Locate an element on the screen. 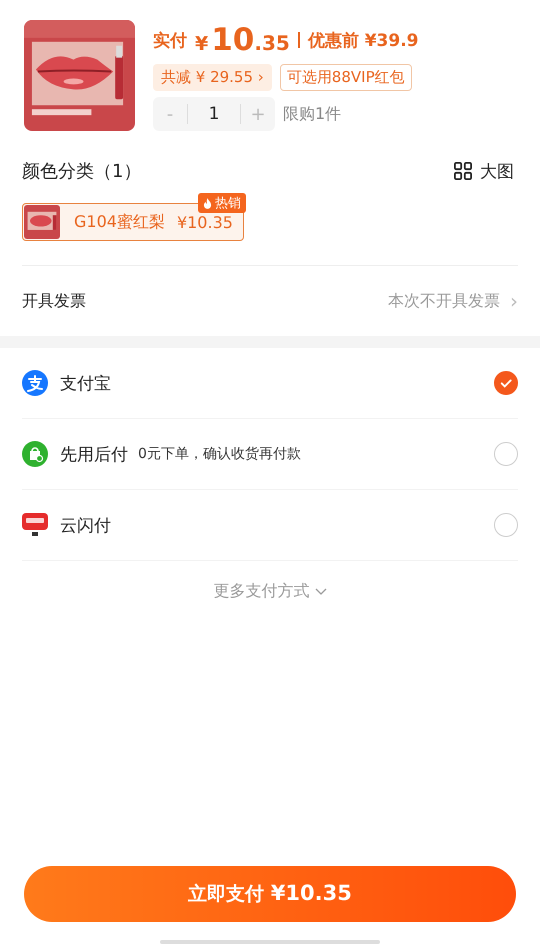 The height and width of the screenshot is (948, 540). payment-name: 先用后付 is located at coordinates (94, 455).